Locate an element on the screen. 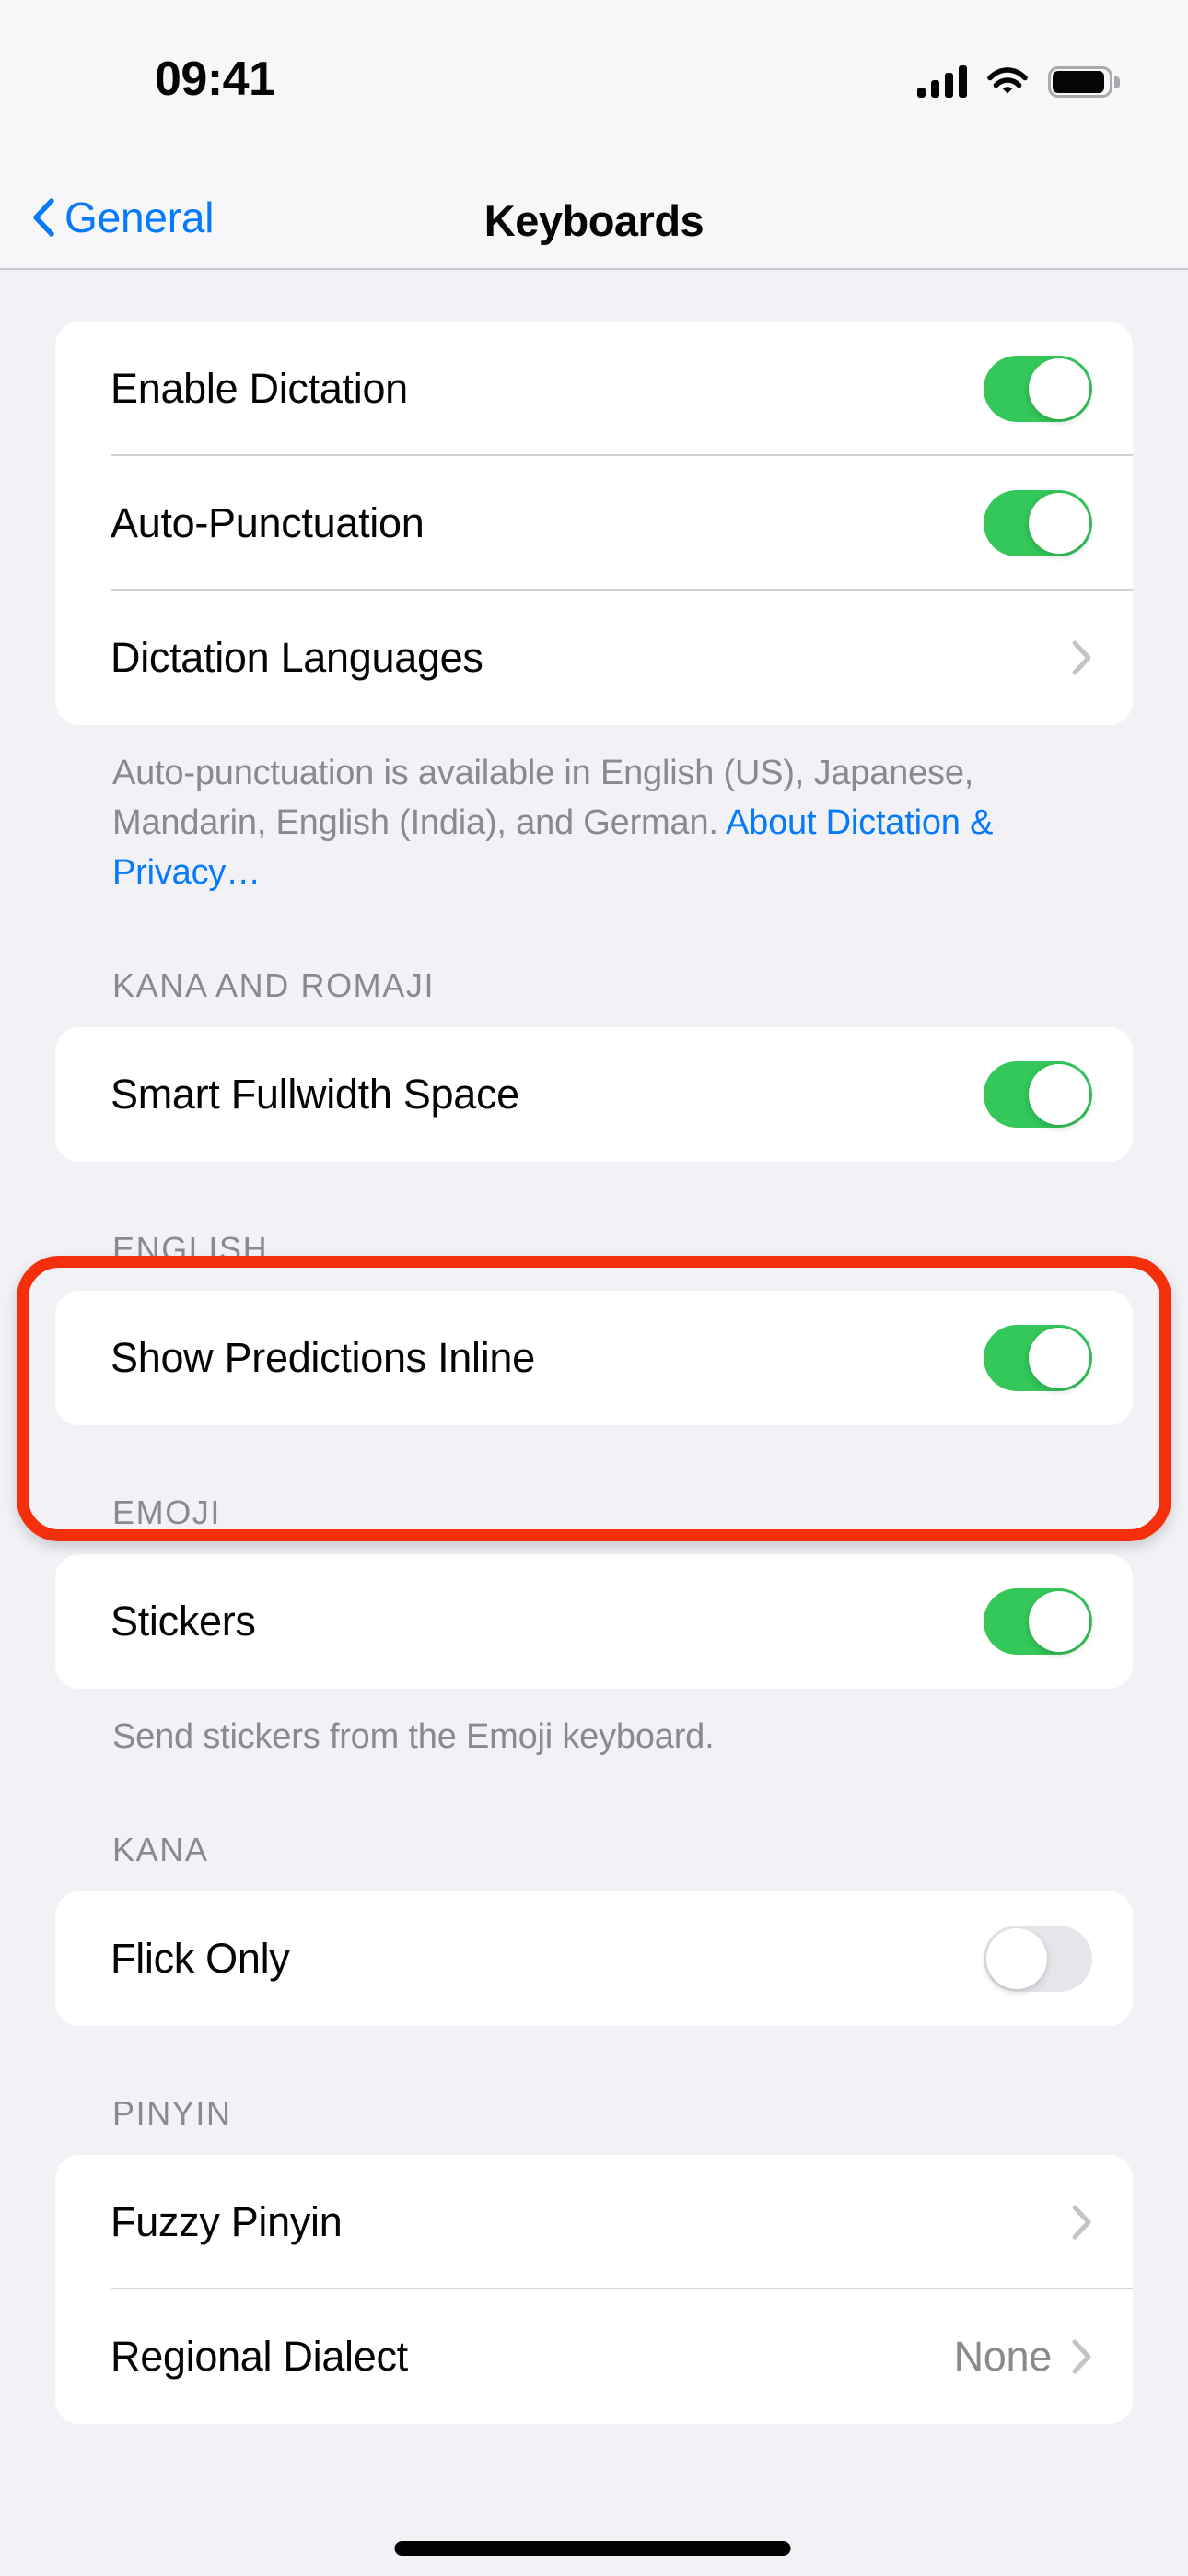 The height and width of the screenshot is (2576, 1188). section-header-english: ENGLISH is located at coordinates (190, 1248).